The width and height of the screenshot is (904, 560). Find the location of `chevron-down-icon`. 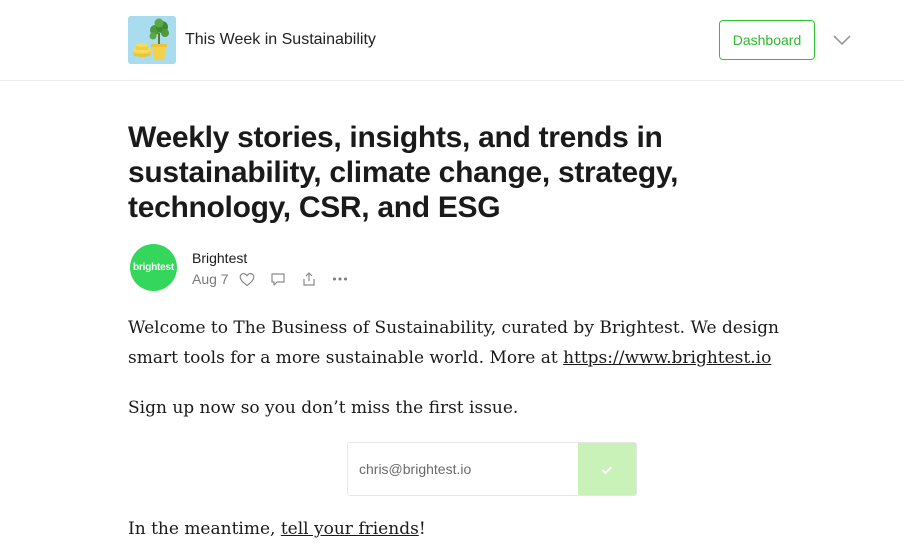

chevron-down-icon is located at coordinates (842, 40).